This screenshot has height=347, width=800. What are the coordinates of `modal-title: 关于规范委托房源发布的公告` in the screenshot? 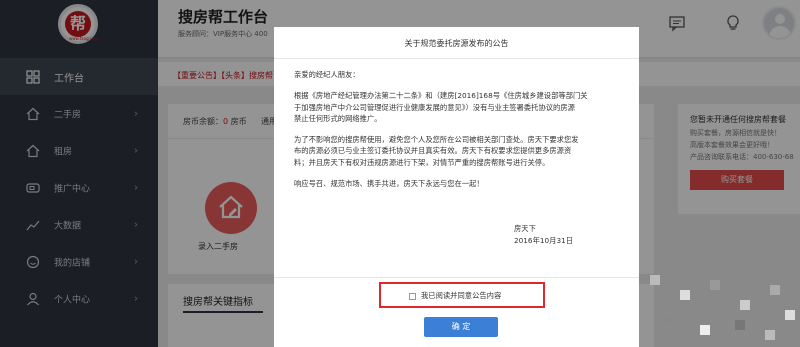 It's located at (456, 43).